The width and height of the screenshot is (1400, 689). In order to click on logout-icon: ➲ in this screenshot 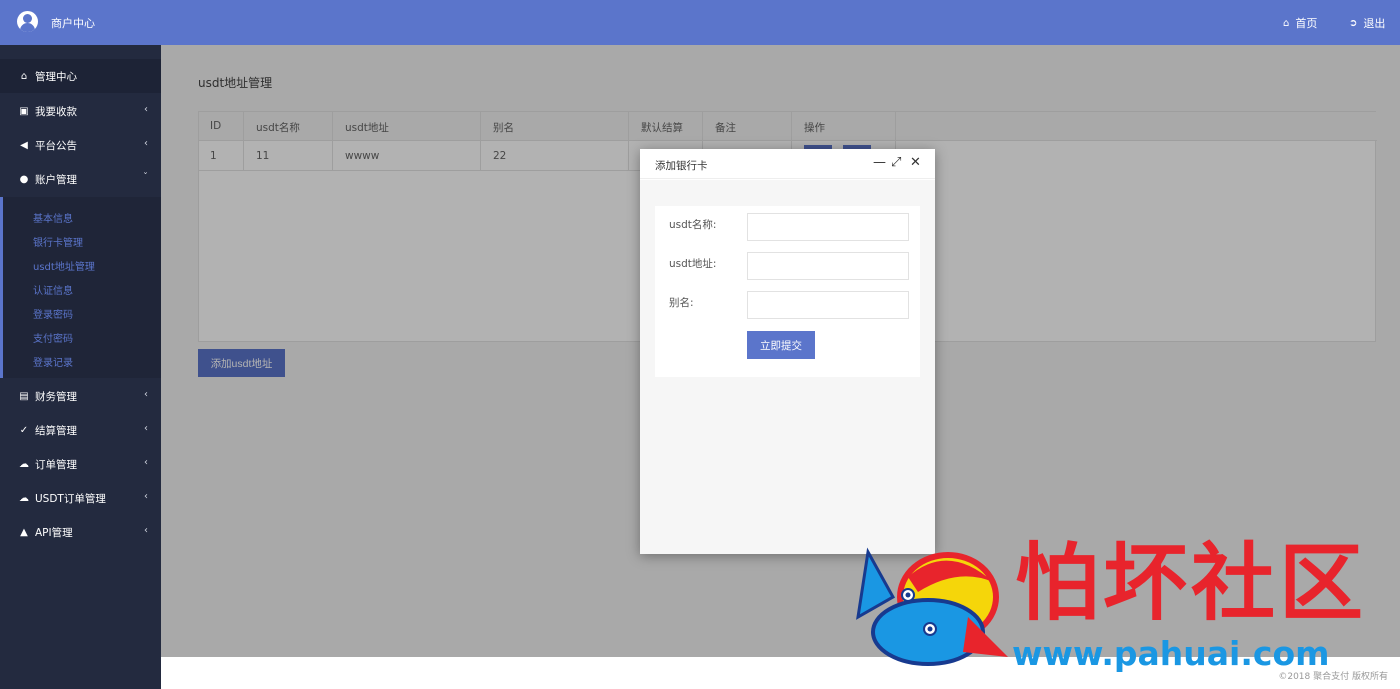, I will do `click(1353, 23)`.